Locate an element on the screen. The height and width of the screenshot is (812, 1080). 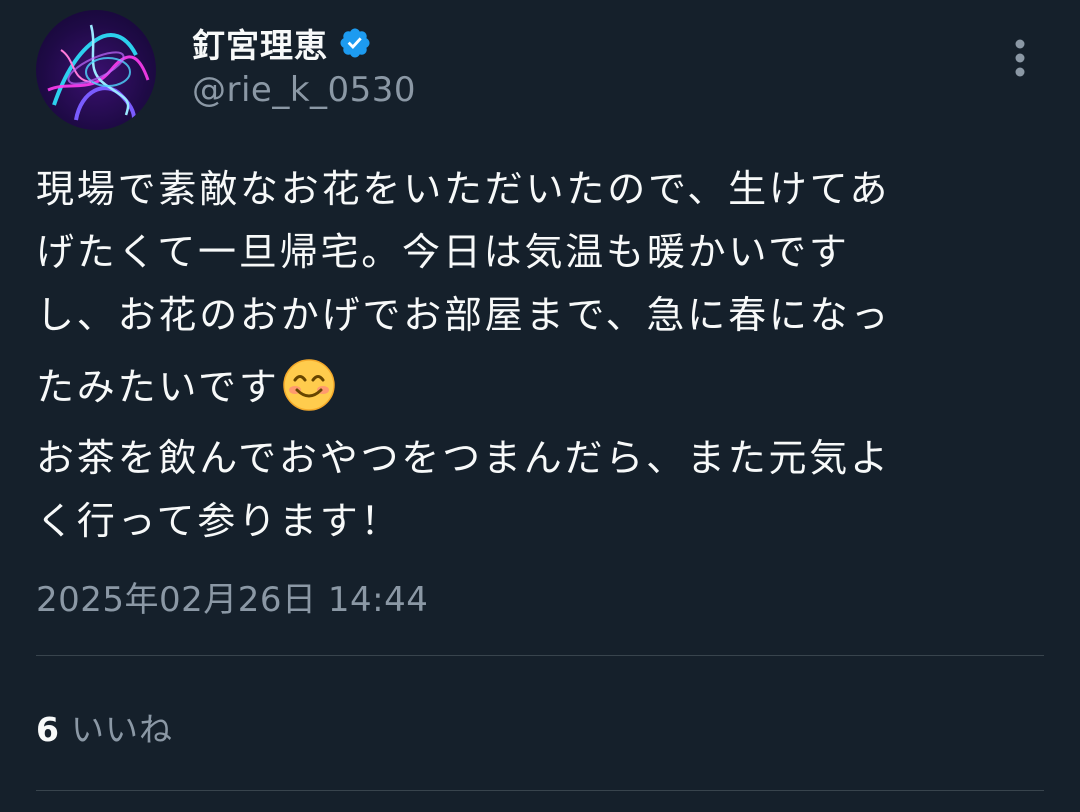
more-vertical-icon is located at coordinates (1020, 58).